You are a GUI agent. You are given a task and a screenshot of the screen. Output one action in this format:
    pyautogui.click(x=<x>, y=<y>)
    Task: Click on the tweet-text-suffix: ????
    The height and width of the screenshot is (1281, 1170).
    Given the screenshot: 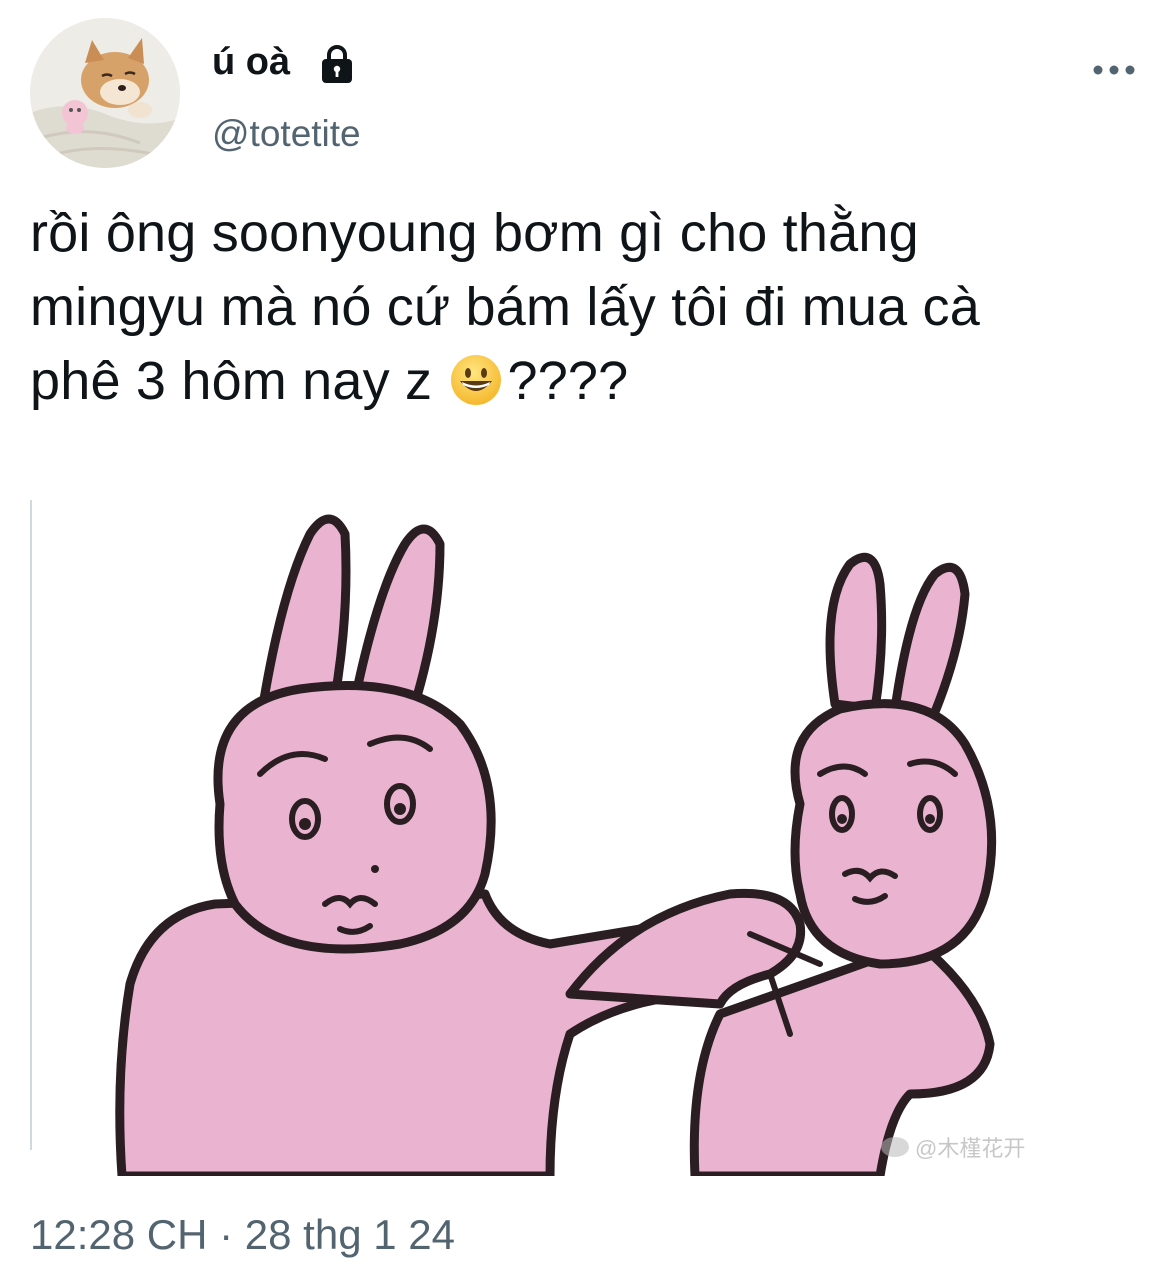 What is the action you would take?
    pyautogui.click(x=568, y=381)
    